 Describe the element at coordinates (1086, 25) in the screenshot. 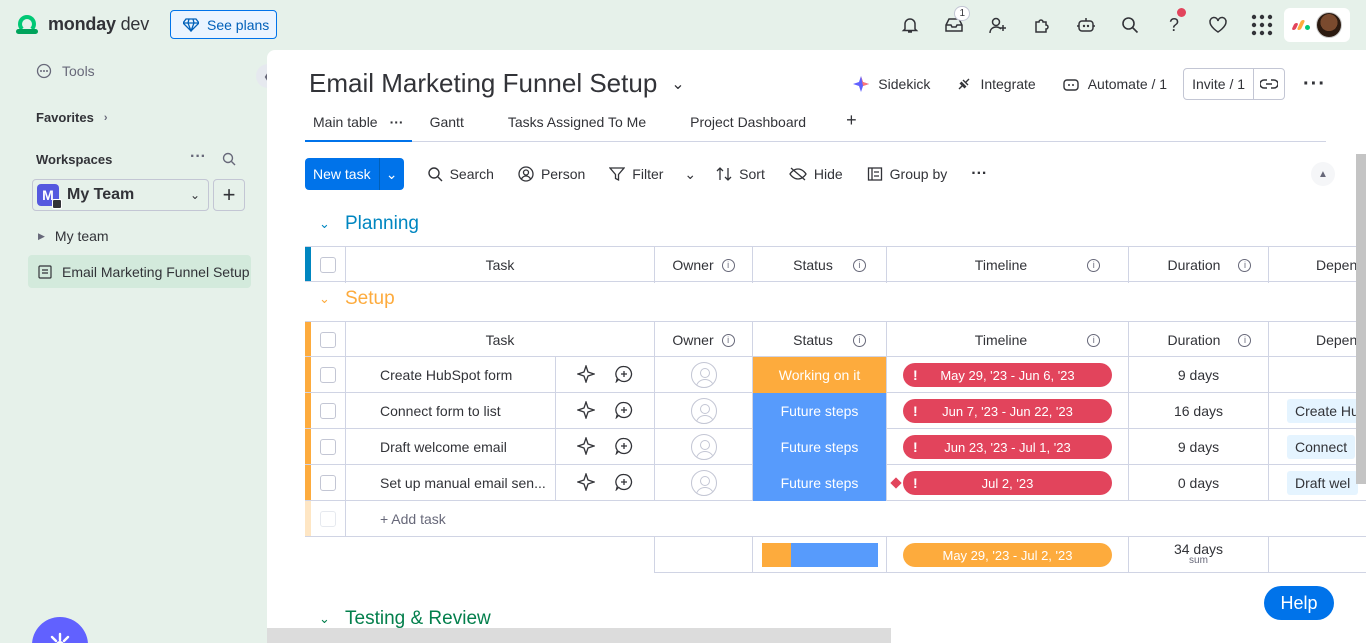

I see `ai-bot-icon` at that location.